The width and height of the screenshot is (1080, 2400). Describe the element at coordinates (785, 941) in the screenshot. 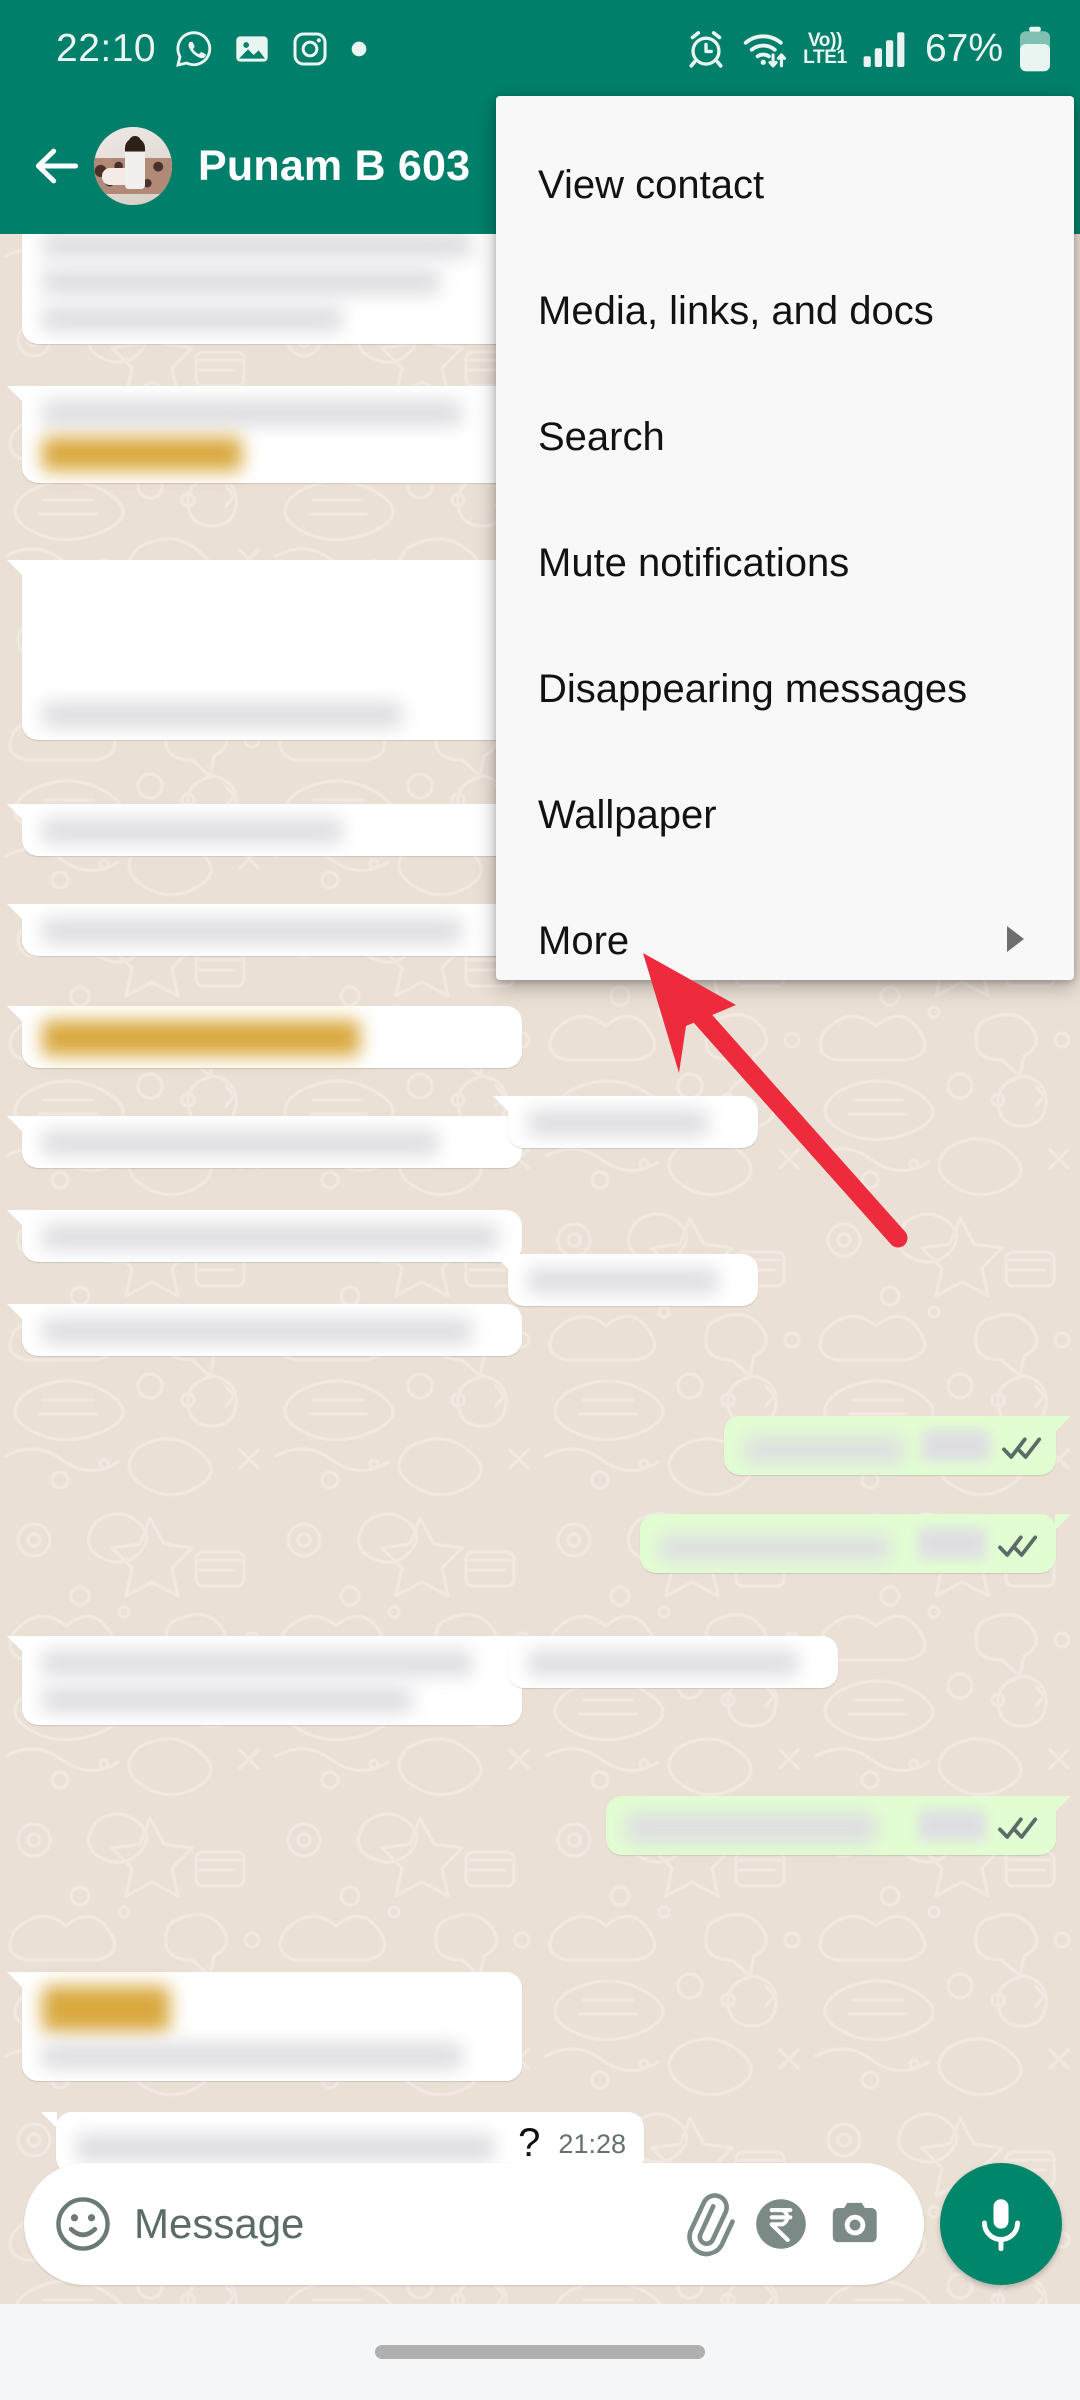

I see `menu-item-more: More` at that location.